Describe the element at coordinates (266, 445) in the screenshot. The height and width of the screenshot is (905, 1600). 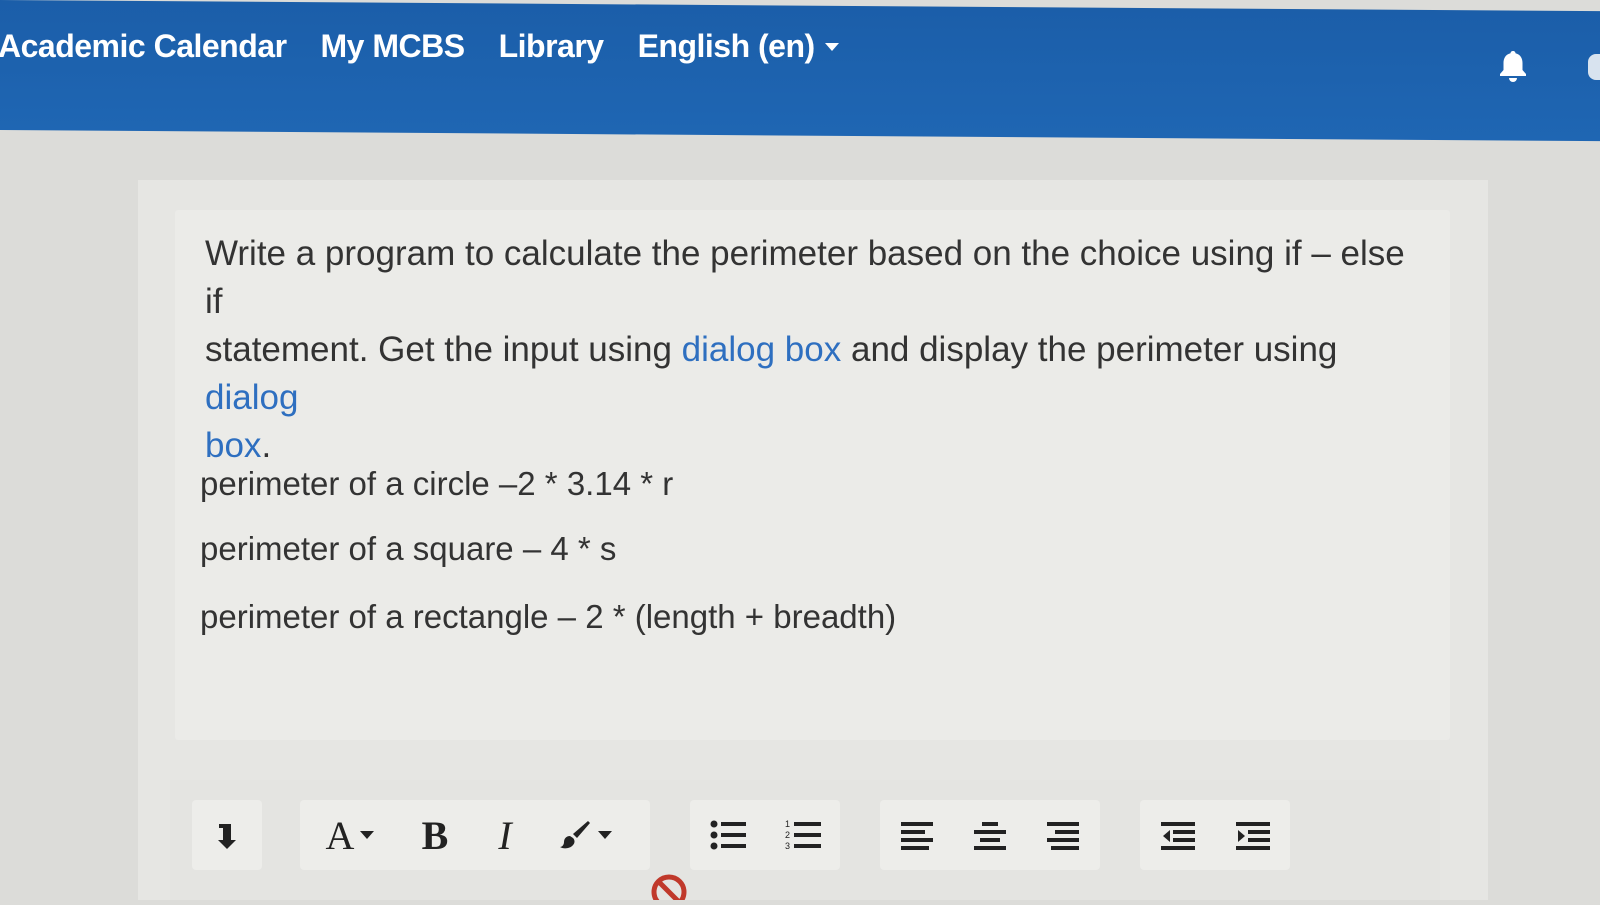
I see `question-end: .` at that location.